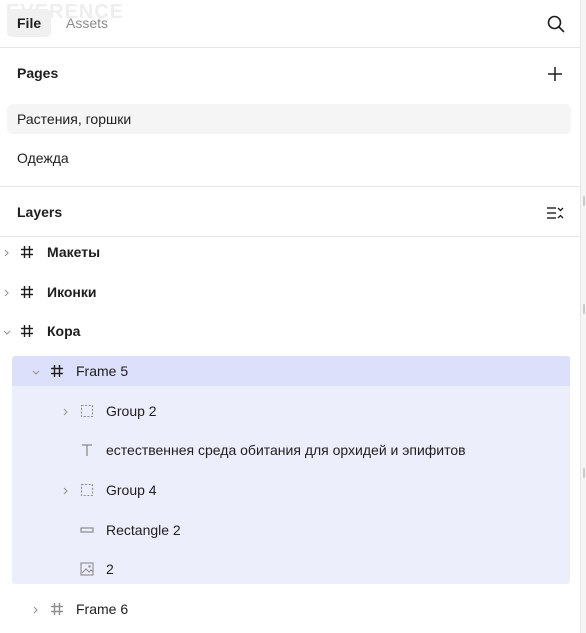  Describe the element at coordinates (87, 530) in the screenshot. I see `rectangle-icon` at that location.